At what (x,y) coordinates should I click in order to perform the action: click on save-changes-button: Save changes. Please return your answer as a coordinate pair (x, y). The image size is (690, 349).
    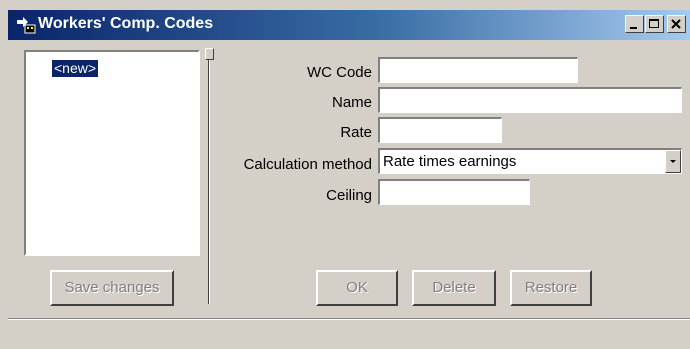
    Looking at the image, I should click on (112, 288).